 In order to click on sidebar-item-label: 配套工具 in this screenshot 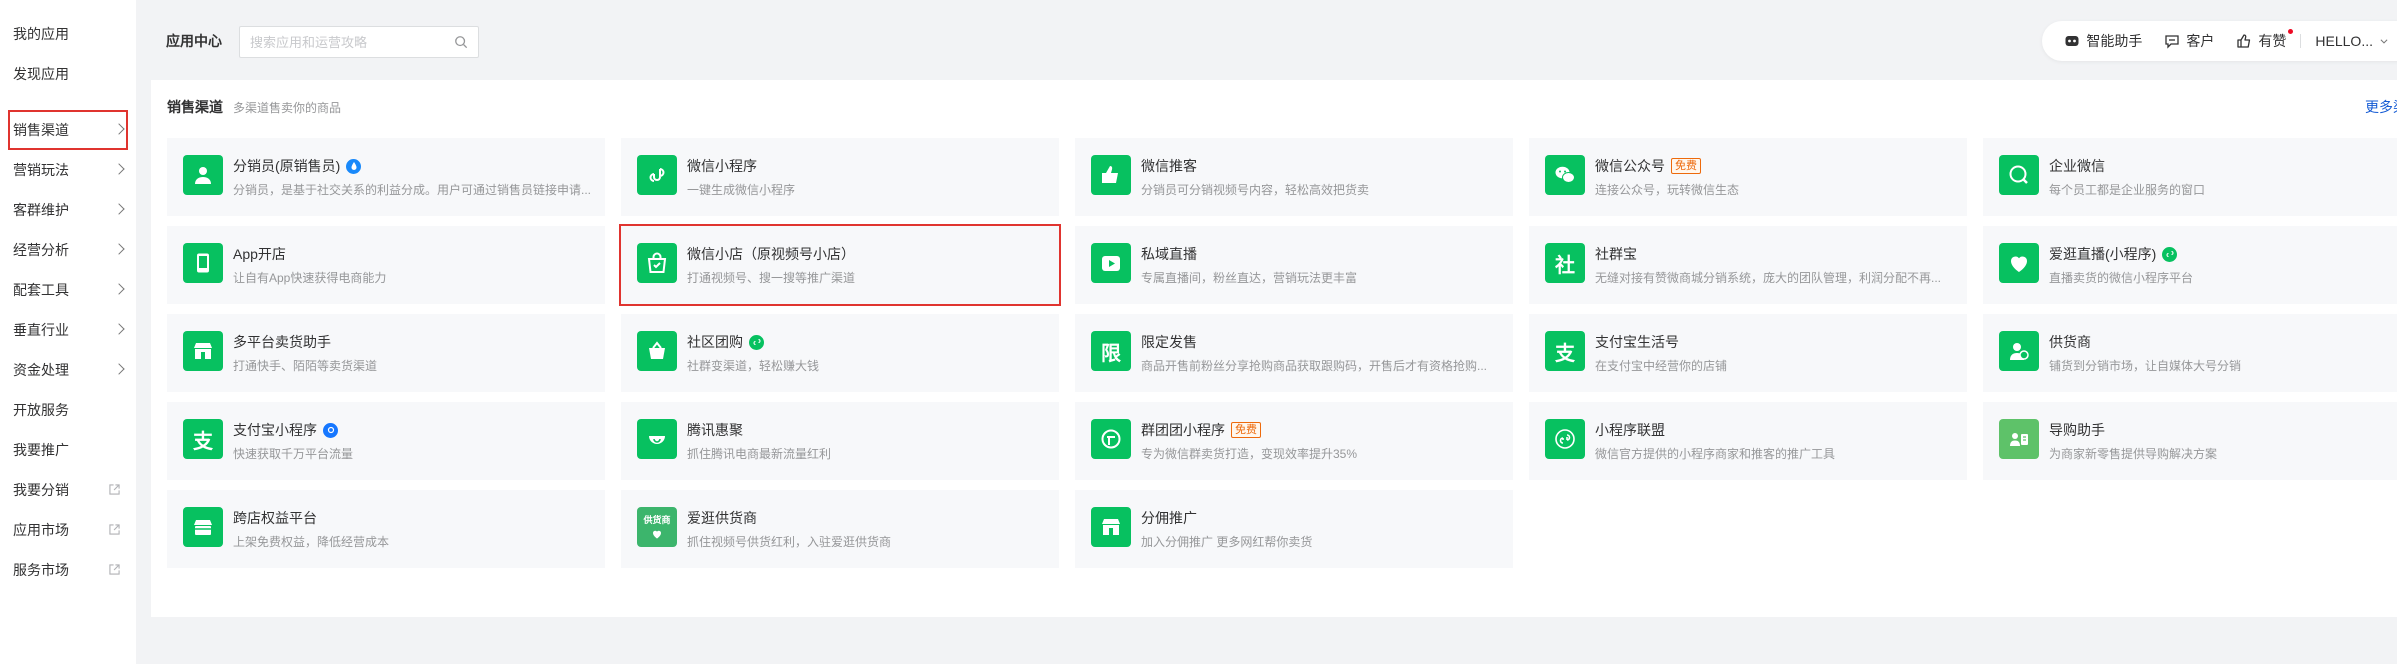, I will do `click(41, 290)`.